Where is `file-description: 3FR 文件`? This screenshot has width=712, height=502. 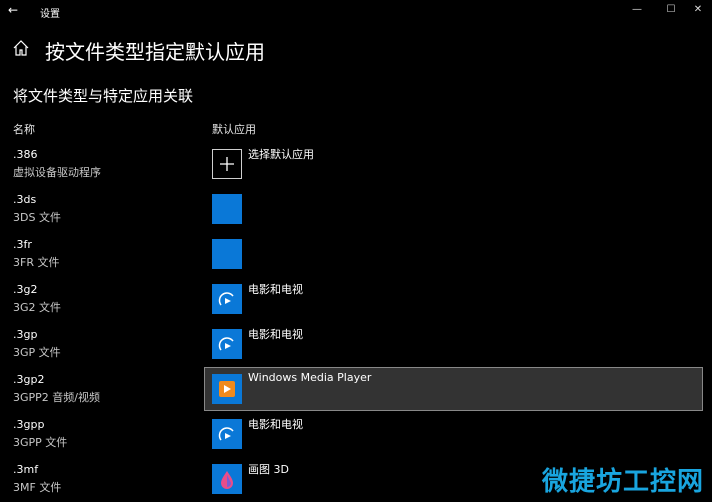 file-description: 3FR 文件 is located at coordinates (36, 262).